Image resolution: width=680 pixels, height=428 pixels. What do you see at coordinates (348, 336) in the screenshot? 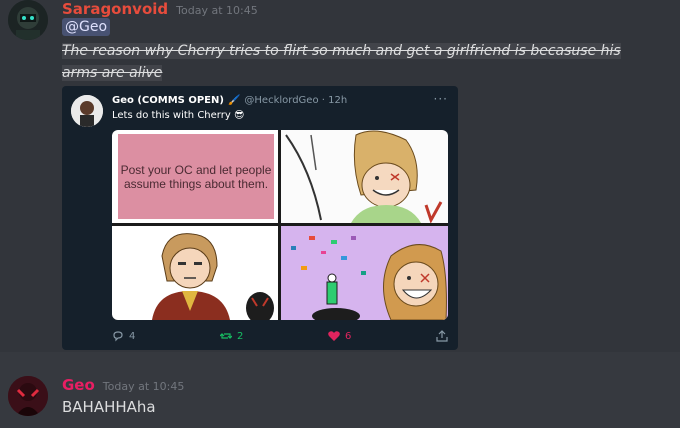
I see `like-count: 6` at bounding box center [348, 336].